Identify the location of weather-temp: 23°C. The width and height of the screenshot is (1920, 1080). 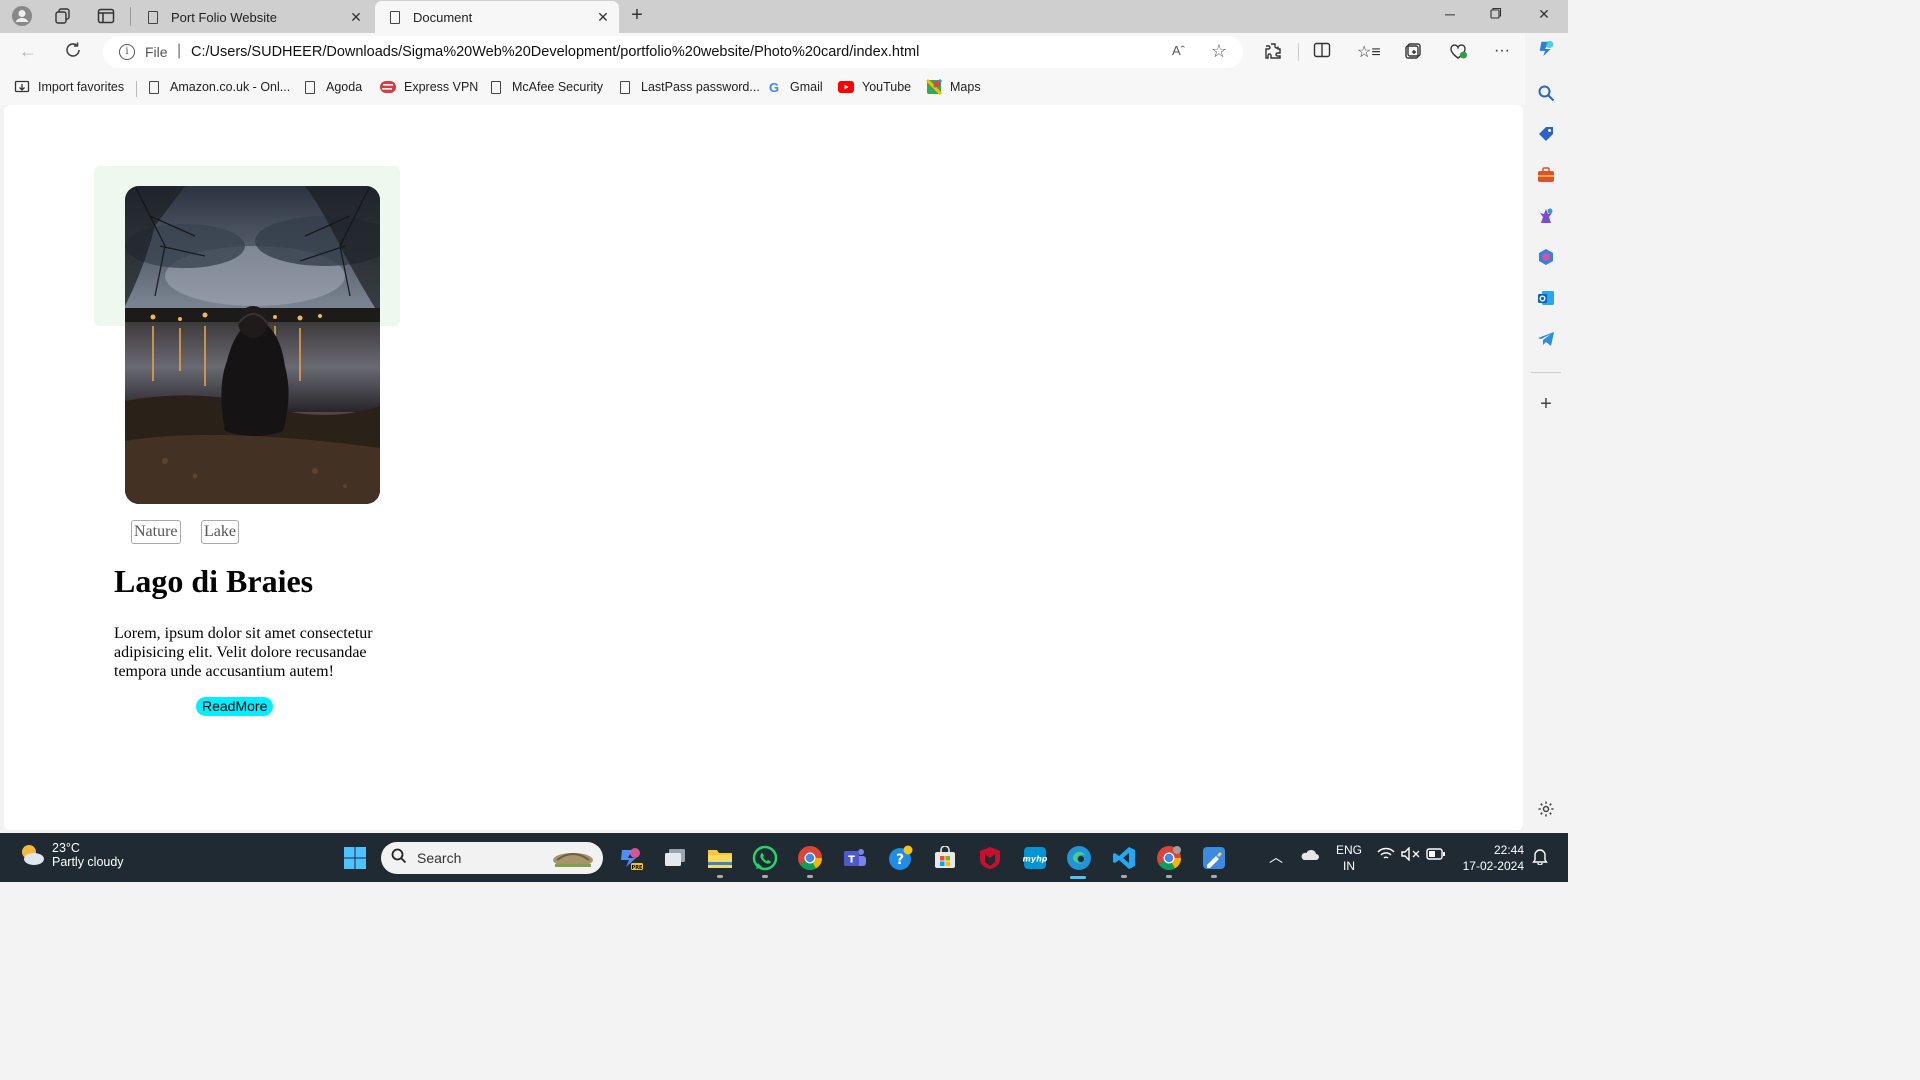
(66, 848).